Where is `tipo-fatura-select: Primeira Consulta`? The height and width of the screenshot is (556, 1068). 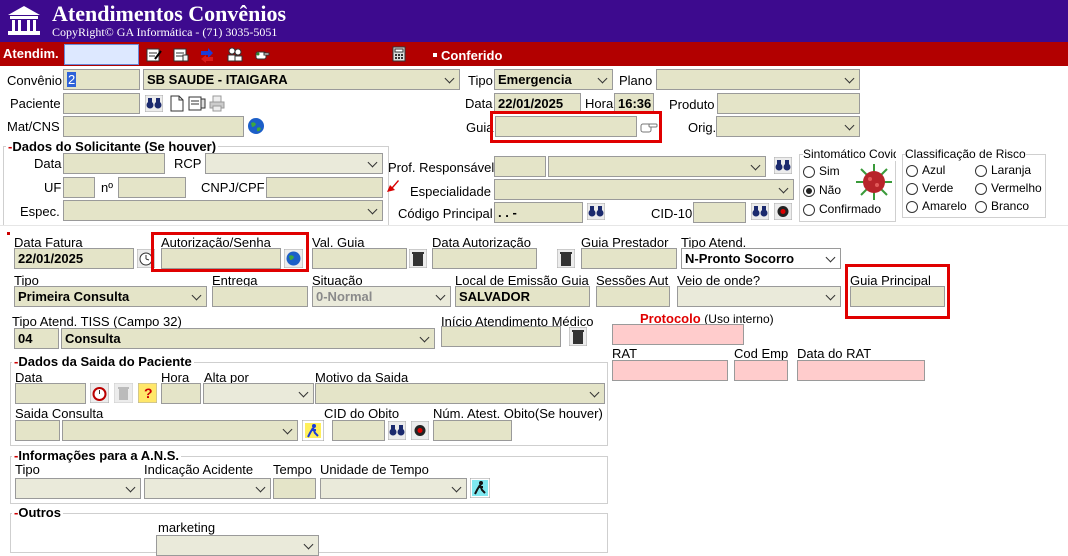 tipo-fatura-select: Primeira Consulta is located at coordinates (110, 296).